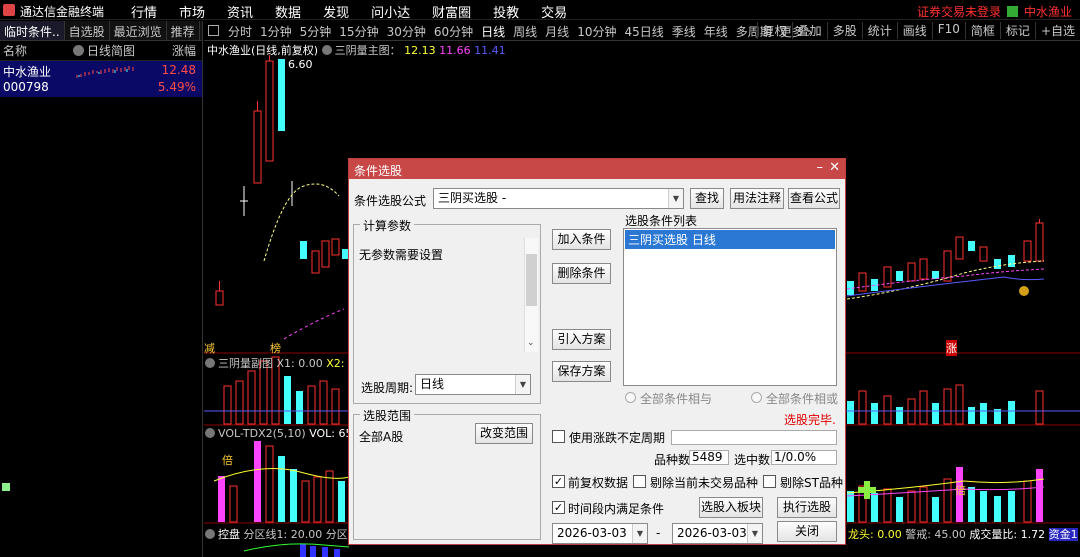 This screenshot has width=1080, height=557. Describe the element at coordinates (756, 397) in the screenshot. I see `radio-or` at that location.